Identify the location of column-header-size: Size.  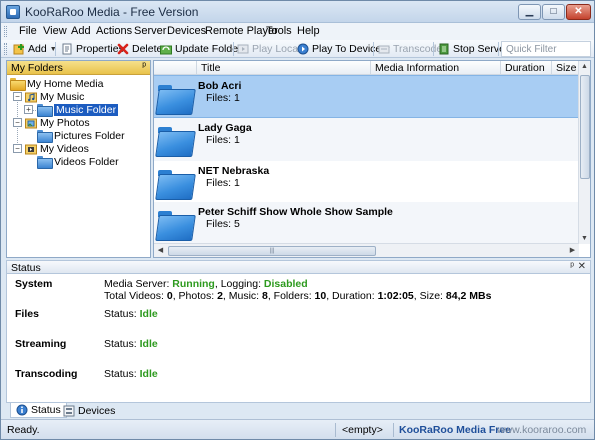
(565, 68).